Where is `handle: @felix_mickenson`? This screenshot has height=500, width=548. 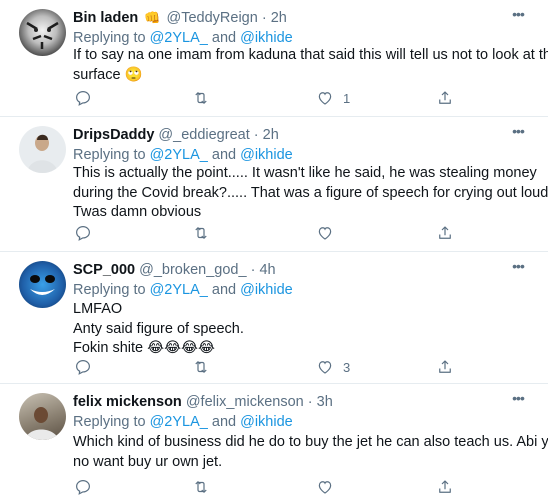 handle: @felix_mickenson is located at coordinates (245, 402).